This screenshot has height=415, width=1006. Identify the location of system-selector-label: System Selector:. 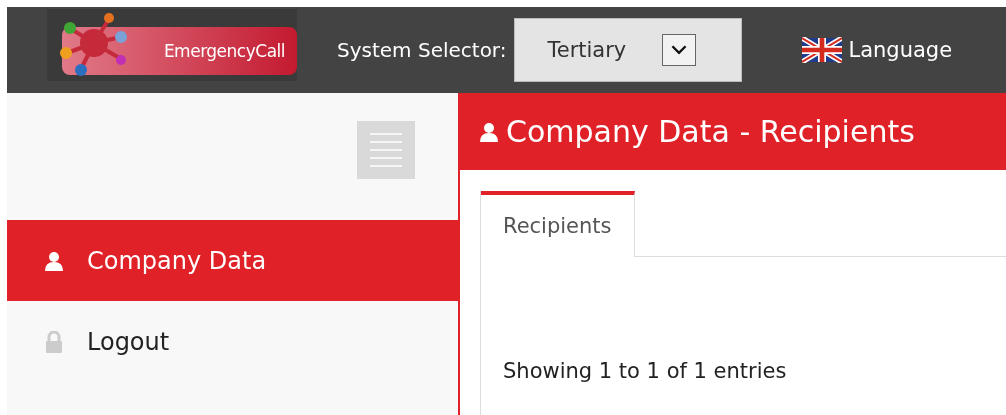
(422, 50).